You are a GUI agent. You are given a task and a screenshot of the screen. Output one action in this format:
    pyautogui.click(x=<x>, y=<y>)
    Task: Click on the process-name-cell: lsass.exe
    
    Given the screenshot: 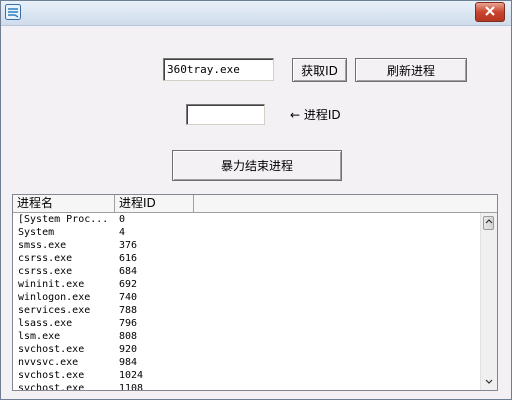 What is the action you would take?
    pyautogui.click(x=45, y=323)
    